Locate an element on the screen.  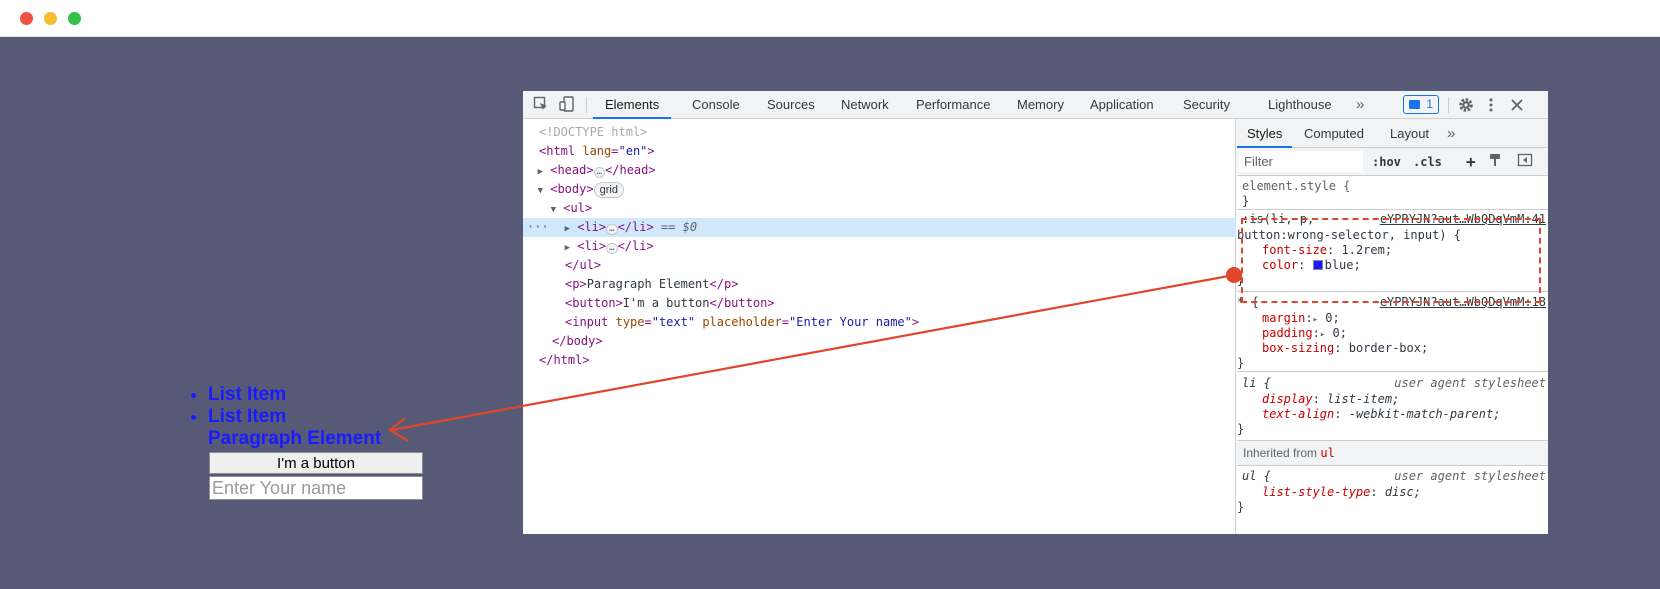
css-property-padding: padding:▸ 0; is located at coordinates (1392, 333).